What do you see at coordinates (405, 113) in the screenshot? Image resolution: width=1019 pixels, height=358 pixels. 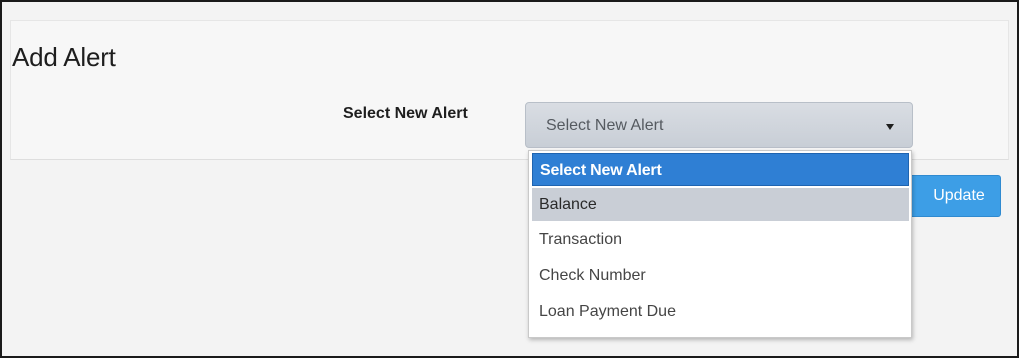 I see `select-new-alert-label: Select New Alert` at bounding box center [405, 113].